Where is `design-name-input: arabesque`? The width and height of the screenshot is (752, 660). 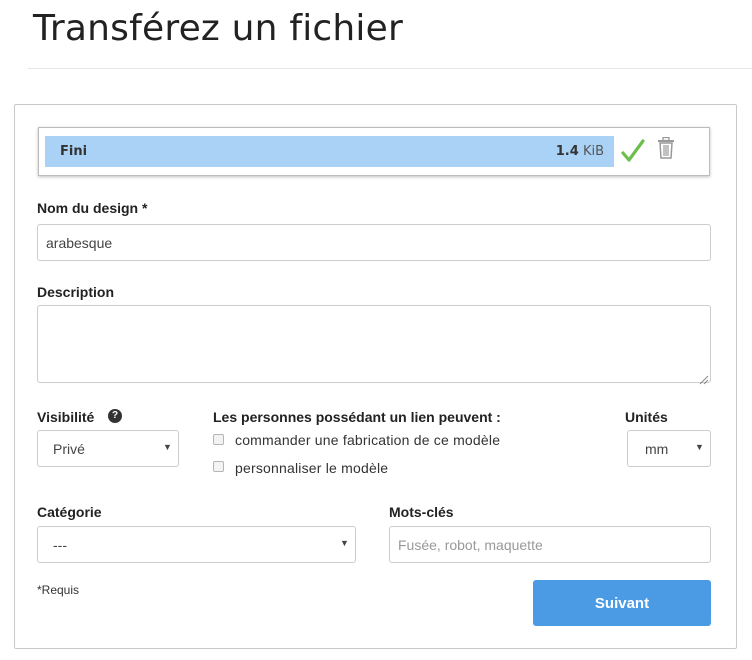
design-name-input: arabesque is located at coordinates (374, 242).